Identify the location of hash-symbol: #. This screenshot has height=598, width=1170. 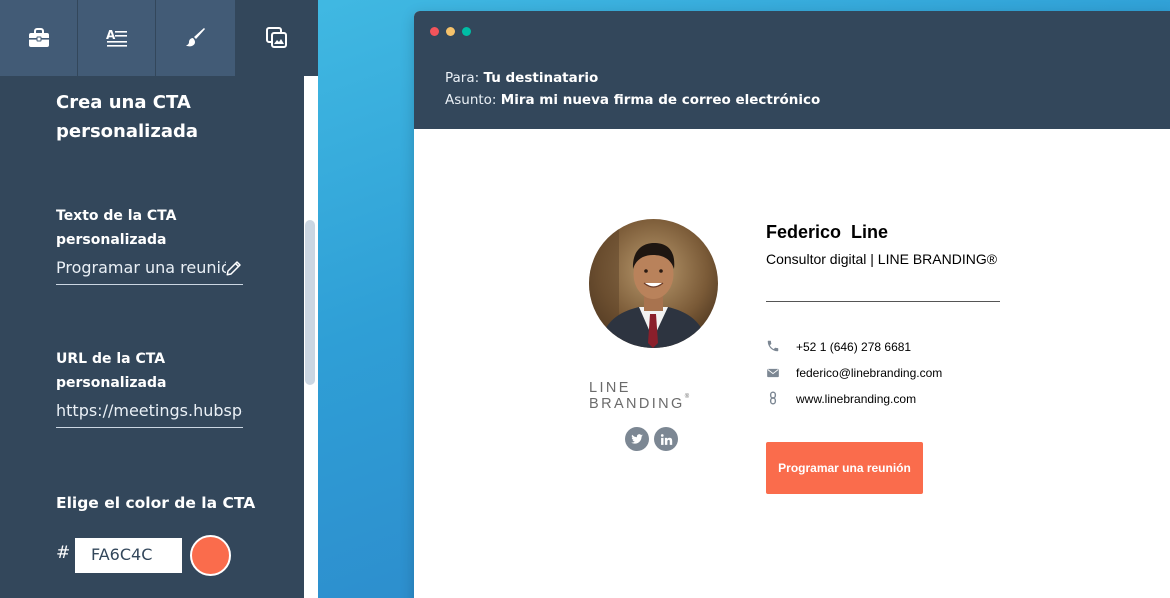
(63, 553).